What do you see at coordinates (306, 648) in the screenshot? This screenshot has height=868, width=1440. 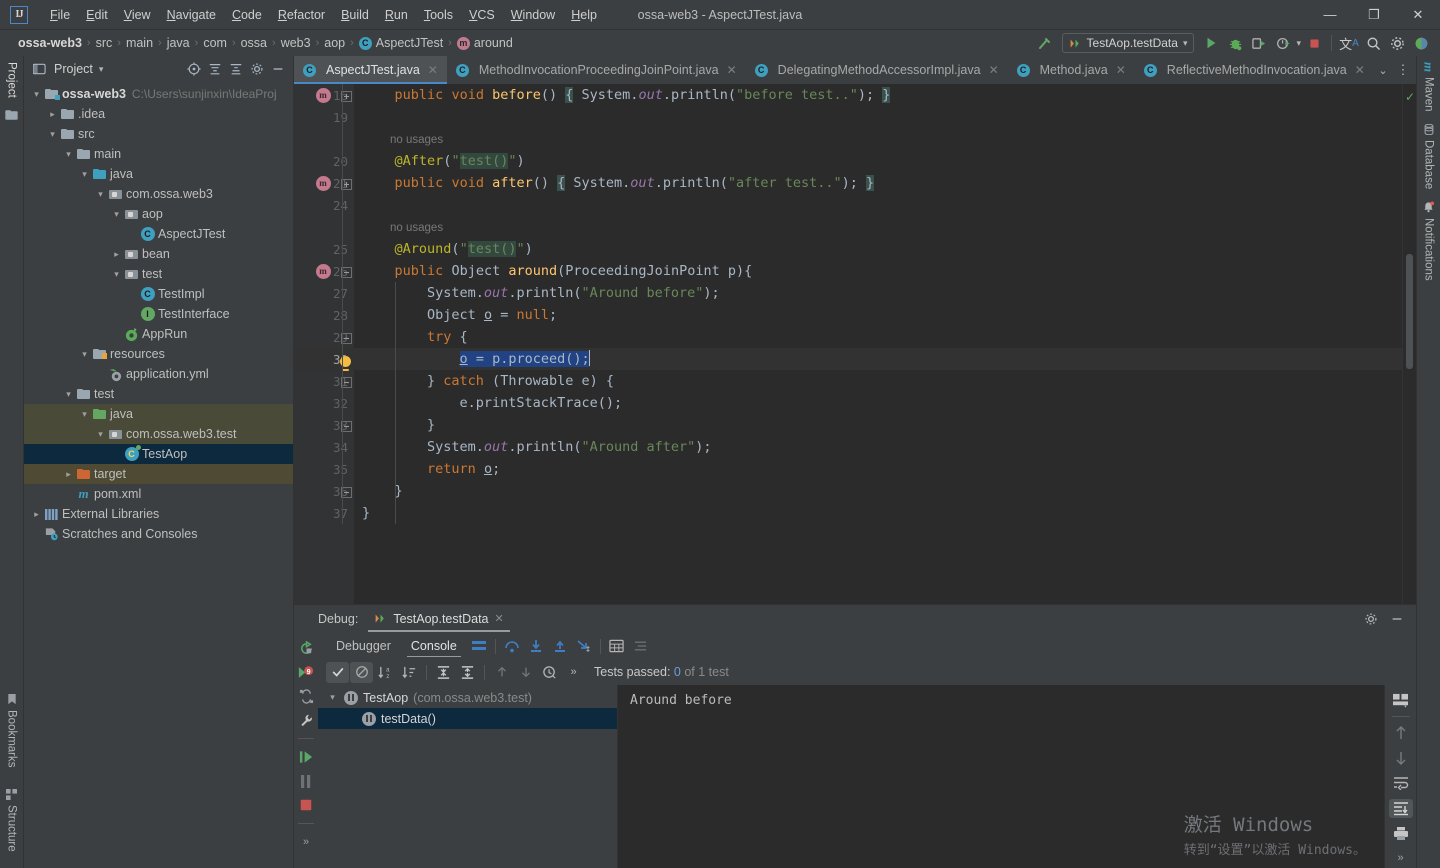 I see `rerun-icon` at bounding box center [306, 648].